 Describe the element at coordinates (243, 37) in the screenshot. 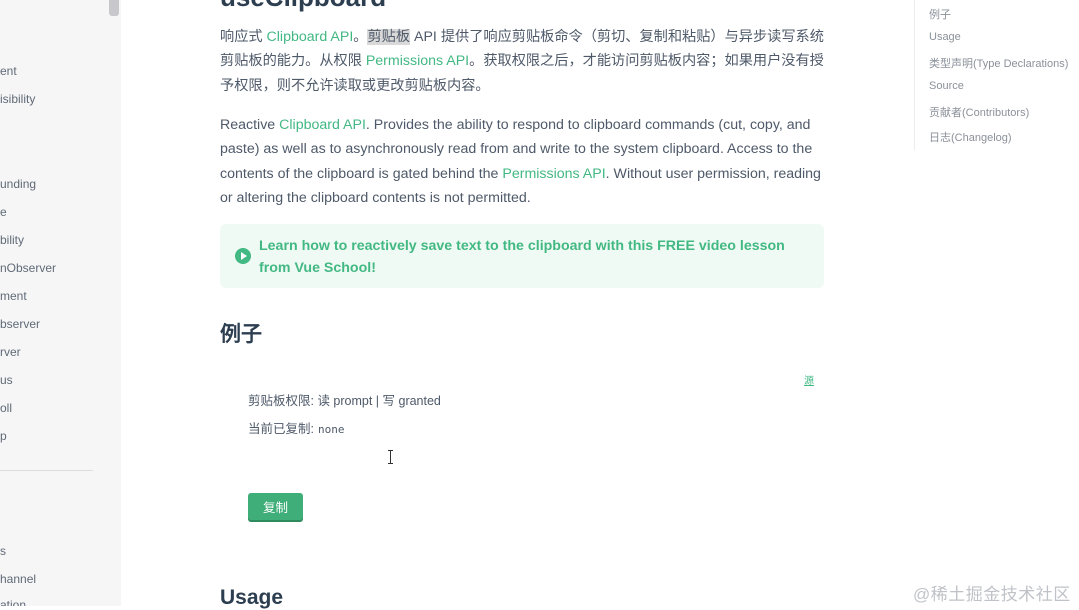

I see `intro-zh-text: 响应式` at that location.